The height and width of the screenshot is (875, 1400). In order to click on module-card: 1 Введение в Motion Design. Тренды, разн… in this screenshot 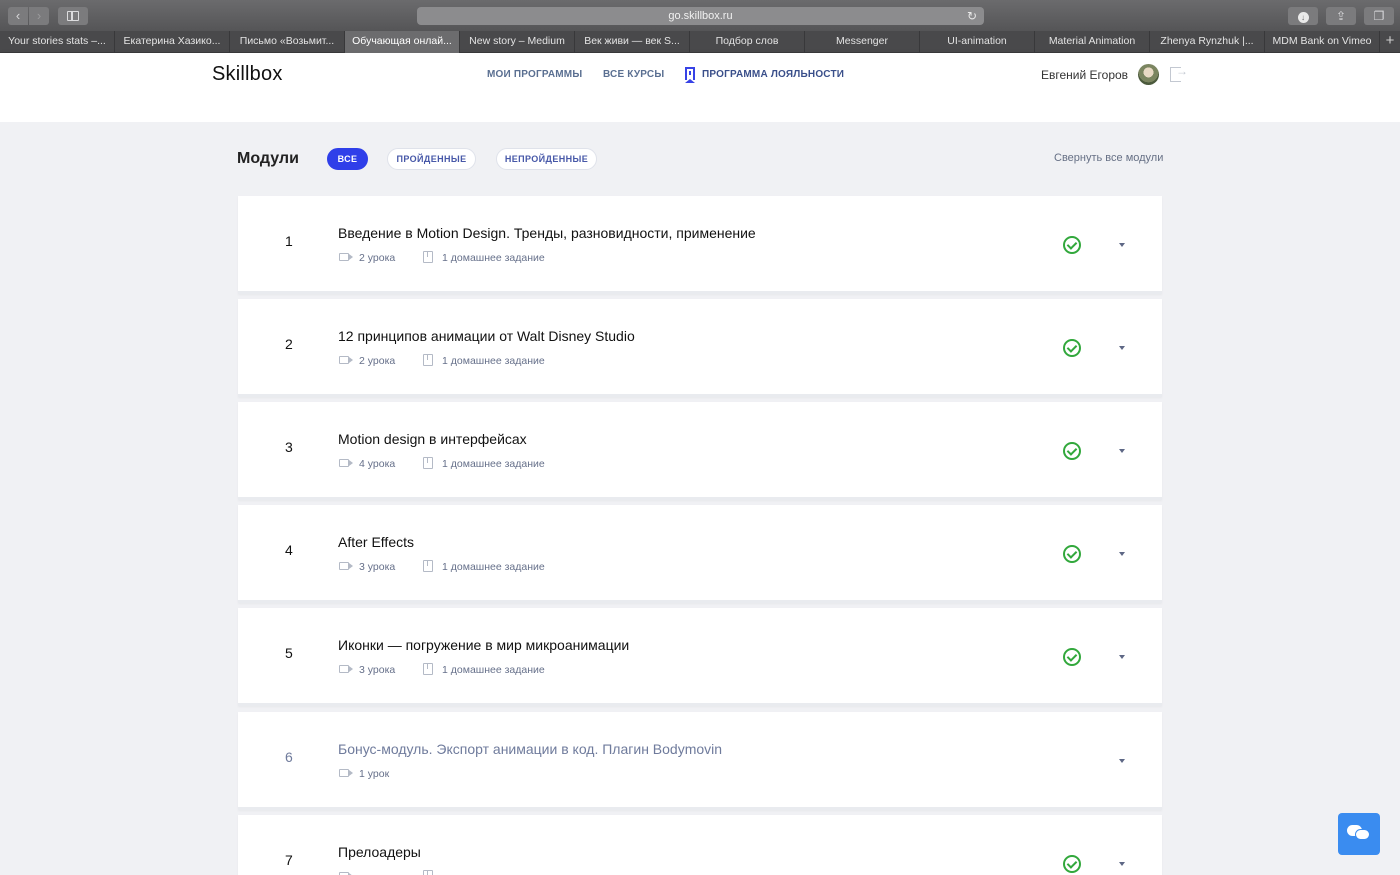, I will do `click(700, 245)`.